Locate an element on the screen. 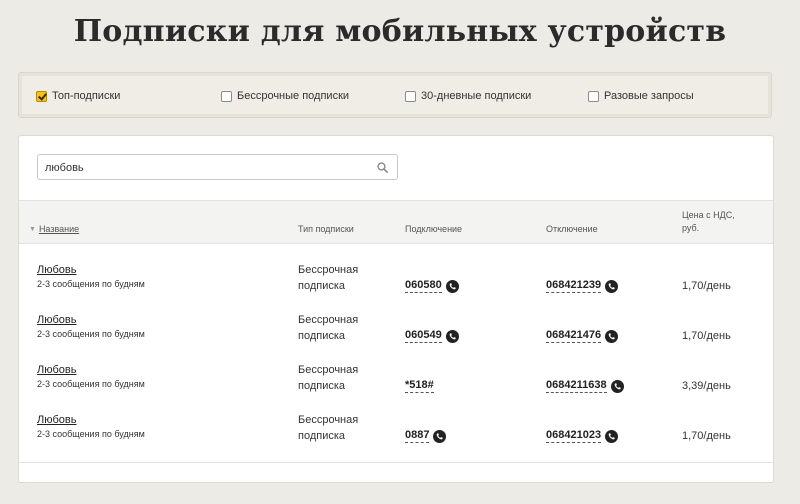 The width and height of the screenshot is (800, 504). search-box is located at coordinates (217, 167).